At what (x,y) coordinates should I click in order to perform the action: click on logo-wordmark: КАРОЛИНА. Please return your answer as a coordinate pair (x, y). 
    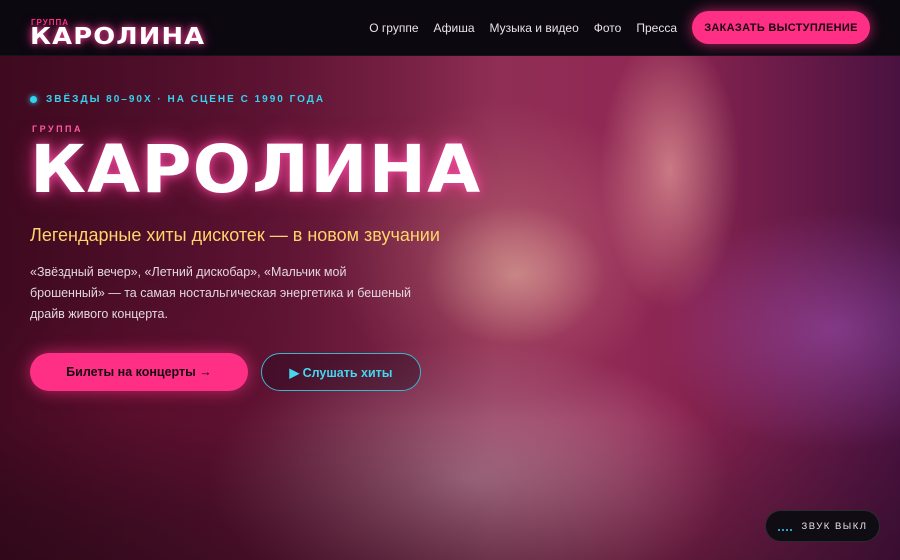
    Looking at the image, I should click on (118, 36).